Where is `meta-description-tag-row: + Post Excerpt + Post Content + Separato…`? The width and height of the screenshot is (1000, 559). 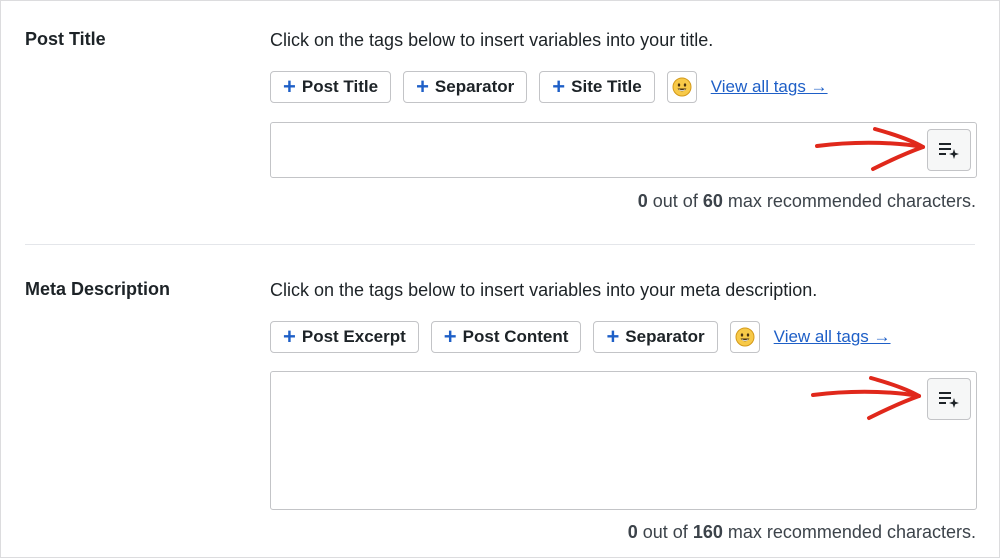
meta-description-tag-row: + Post Excerpt + Post Content + Separato… is located at coordinates (580, 337).